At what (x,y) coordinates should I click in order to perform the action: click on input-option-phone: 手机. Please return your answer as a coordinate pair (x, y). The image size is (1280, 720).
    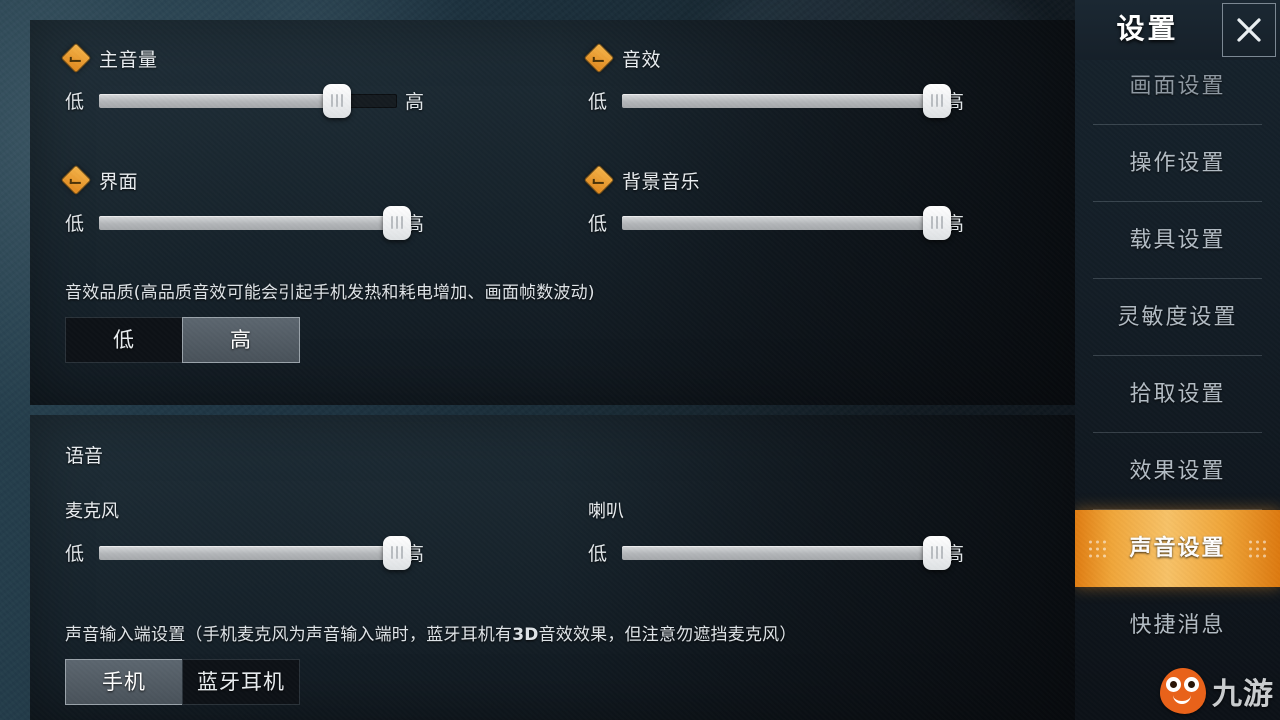
    Looking at the image, I should click on (124, 682).